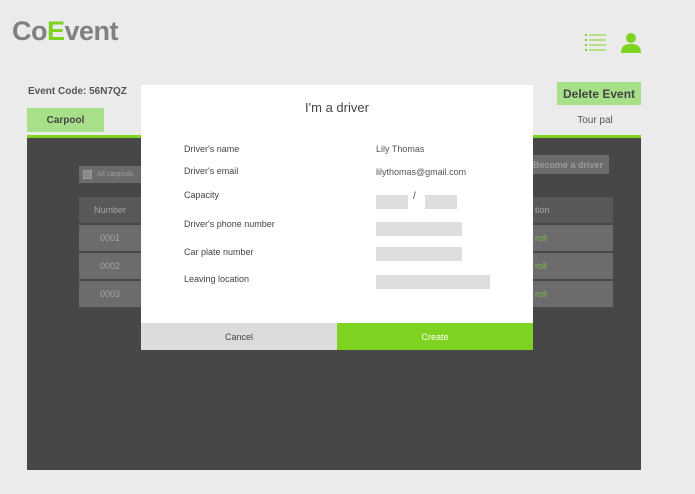  Describe the element at coordinates (202, 195) in the screenshot. I see `capacity-label: Capacity` at that location.